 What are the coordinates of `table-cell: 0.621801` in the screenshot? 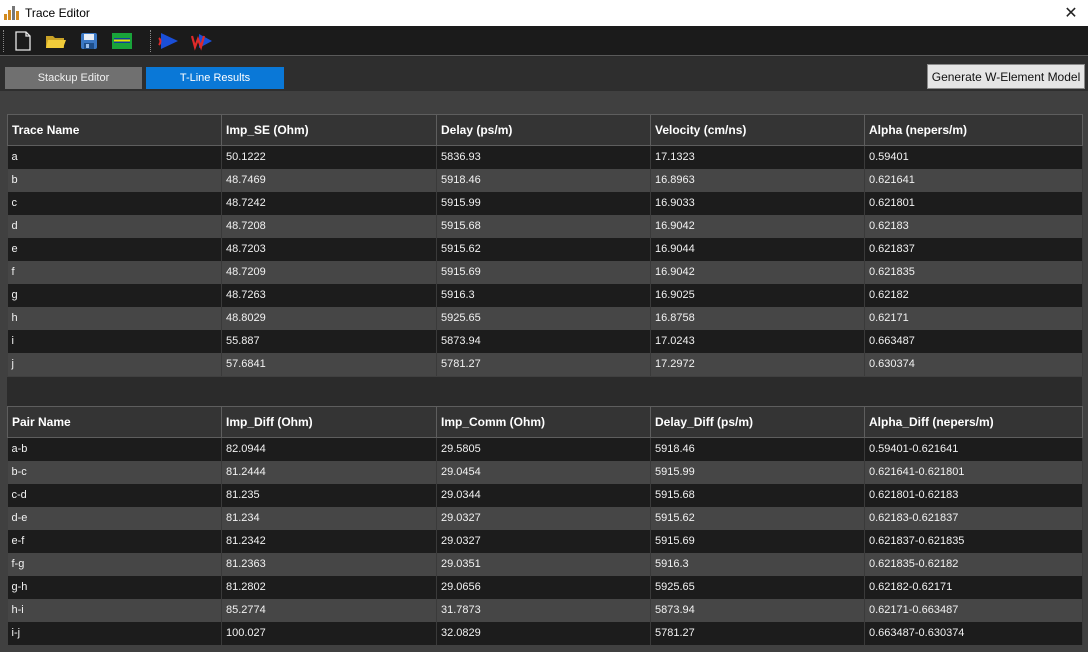 It's located at (973, 203).